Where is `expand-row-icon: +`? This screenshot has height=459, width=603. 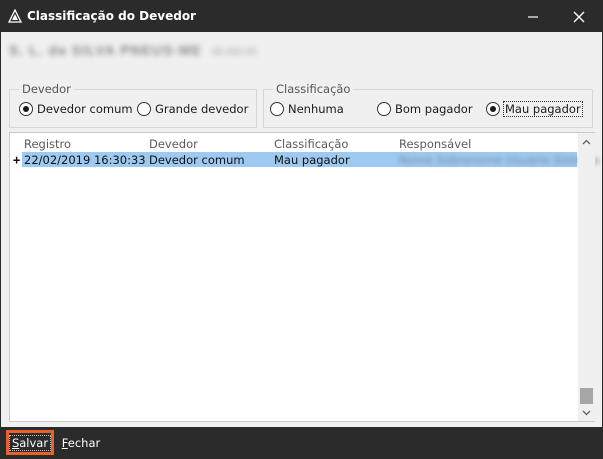 expand-row-icon: + is located at coordinates (16, 160).